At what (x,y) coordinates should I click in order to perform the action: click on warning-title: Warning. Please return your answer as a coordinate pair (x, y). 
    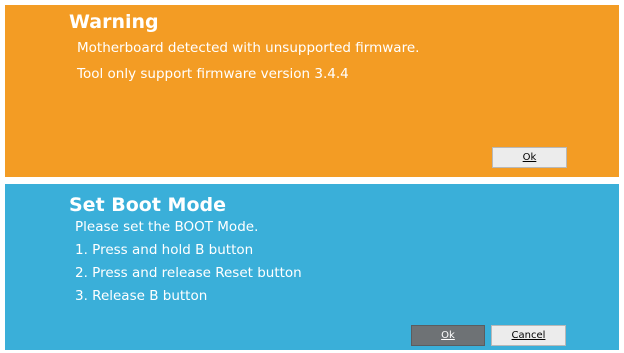
    Looking at the image, I should click on (114, 22).